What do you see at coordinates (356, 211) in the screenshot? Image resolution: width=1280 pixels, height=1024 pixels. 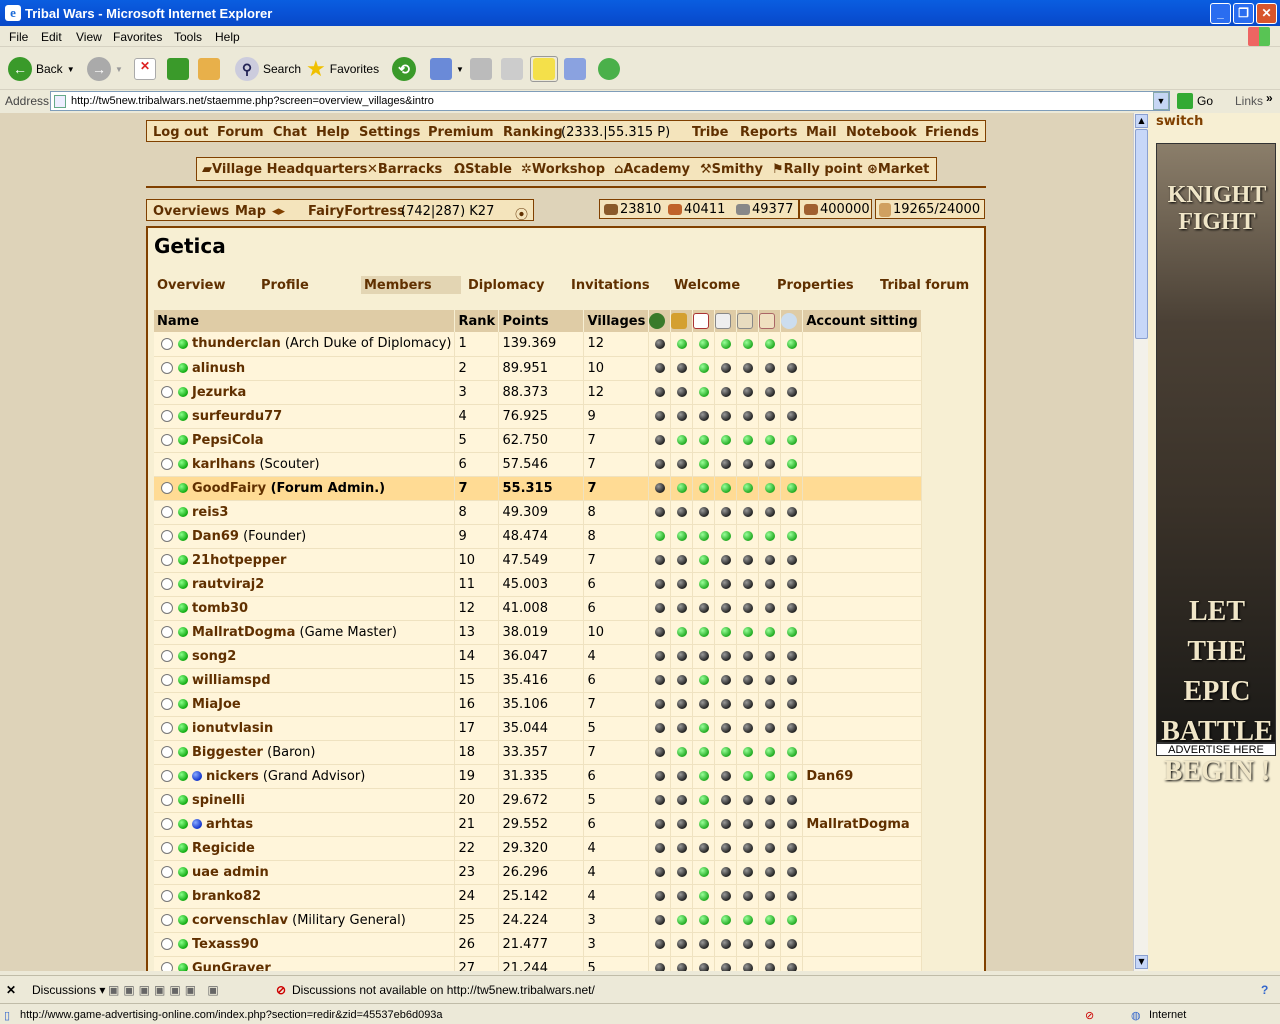 I see `village-name-link: FairyFortress` at bounding box center [356, 211].